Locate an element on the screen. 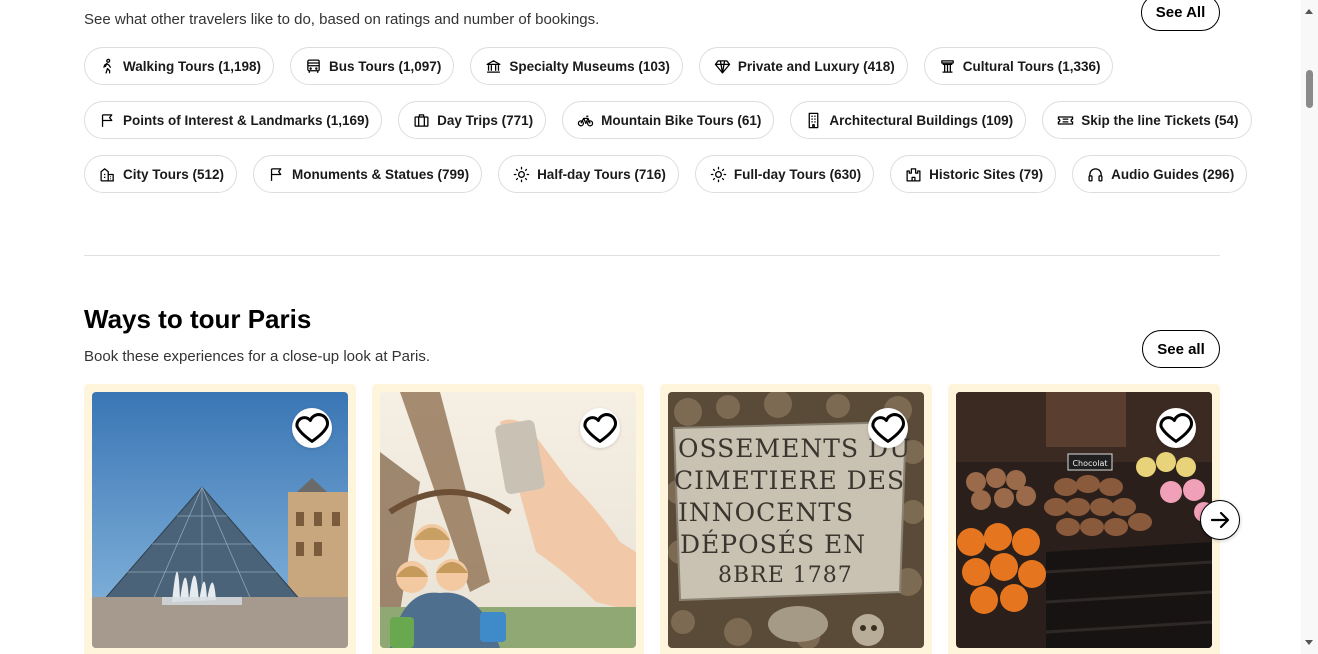  chip-audio-guides: Audio Guides (296) is located at coordinates (1160, 174).